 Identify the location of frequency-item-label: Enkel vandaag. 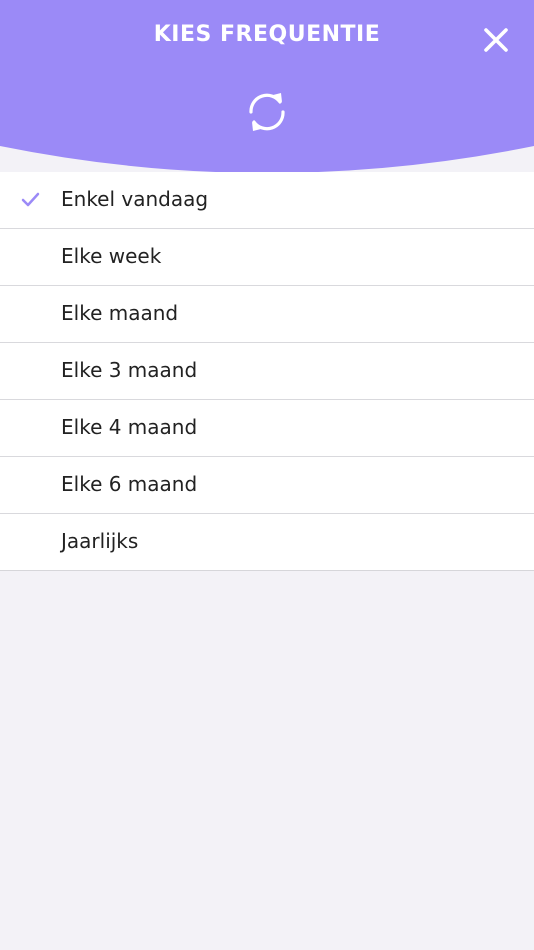
(135, 199).